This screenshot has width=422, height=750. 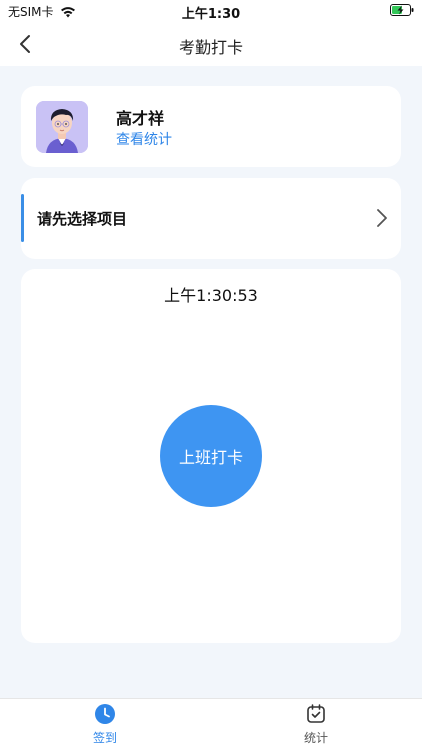 I want to click on status-left: 无SIM卡, so click(x=42, y=11).